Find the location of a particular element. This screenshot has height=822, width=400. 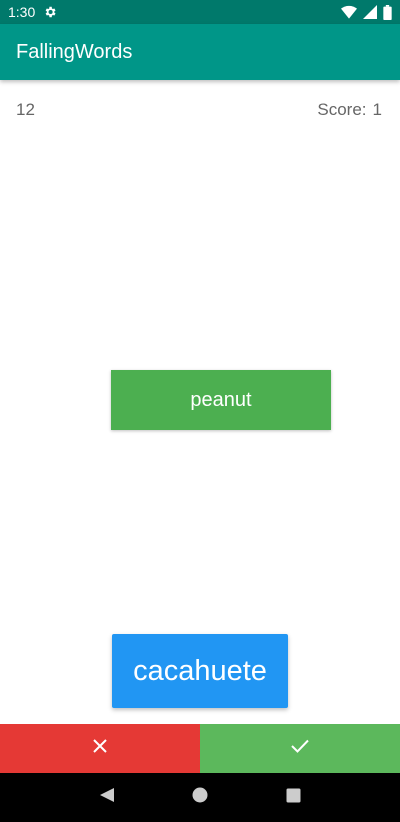

close-icon is located at coordinates (100, 748).